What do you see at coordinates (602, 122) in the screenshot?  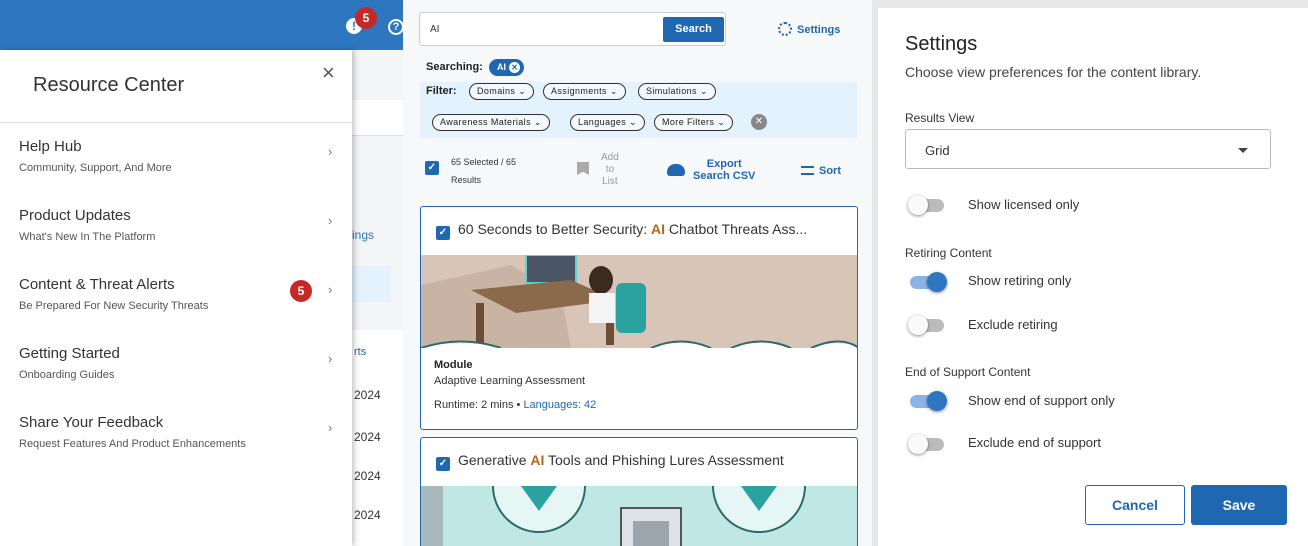 I see `filter-chip-label: Languages` at bounding box center [602, 122].